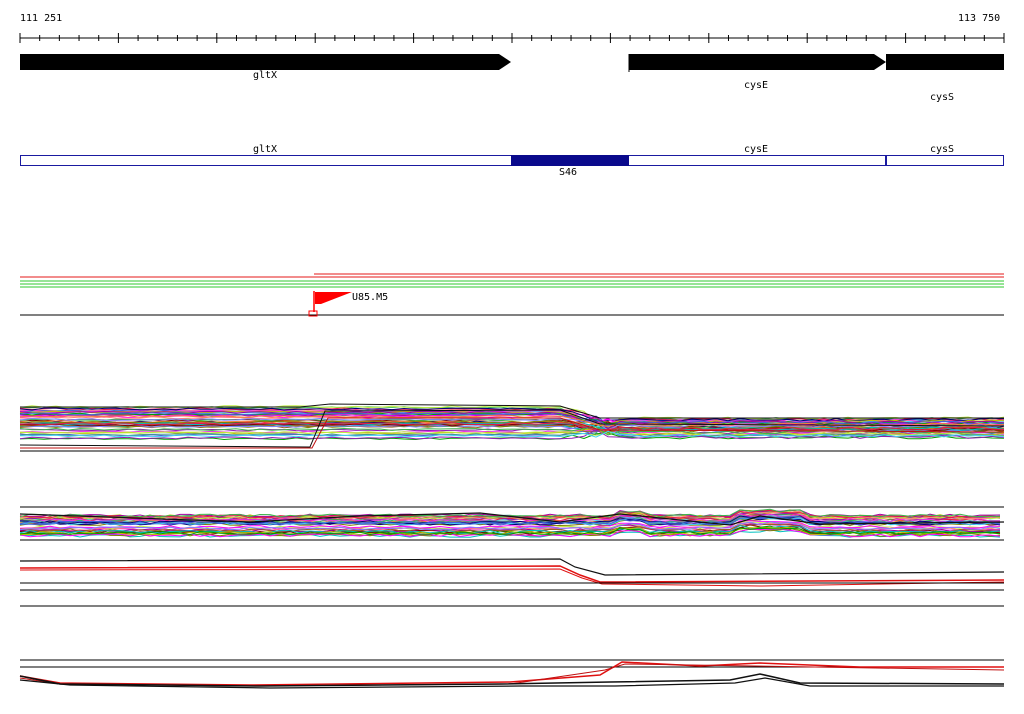  I want to click on gene-arrow-gltx, so click(265, 62).